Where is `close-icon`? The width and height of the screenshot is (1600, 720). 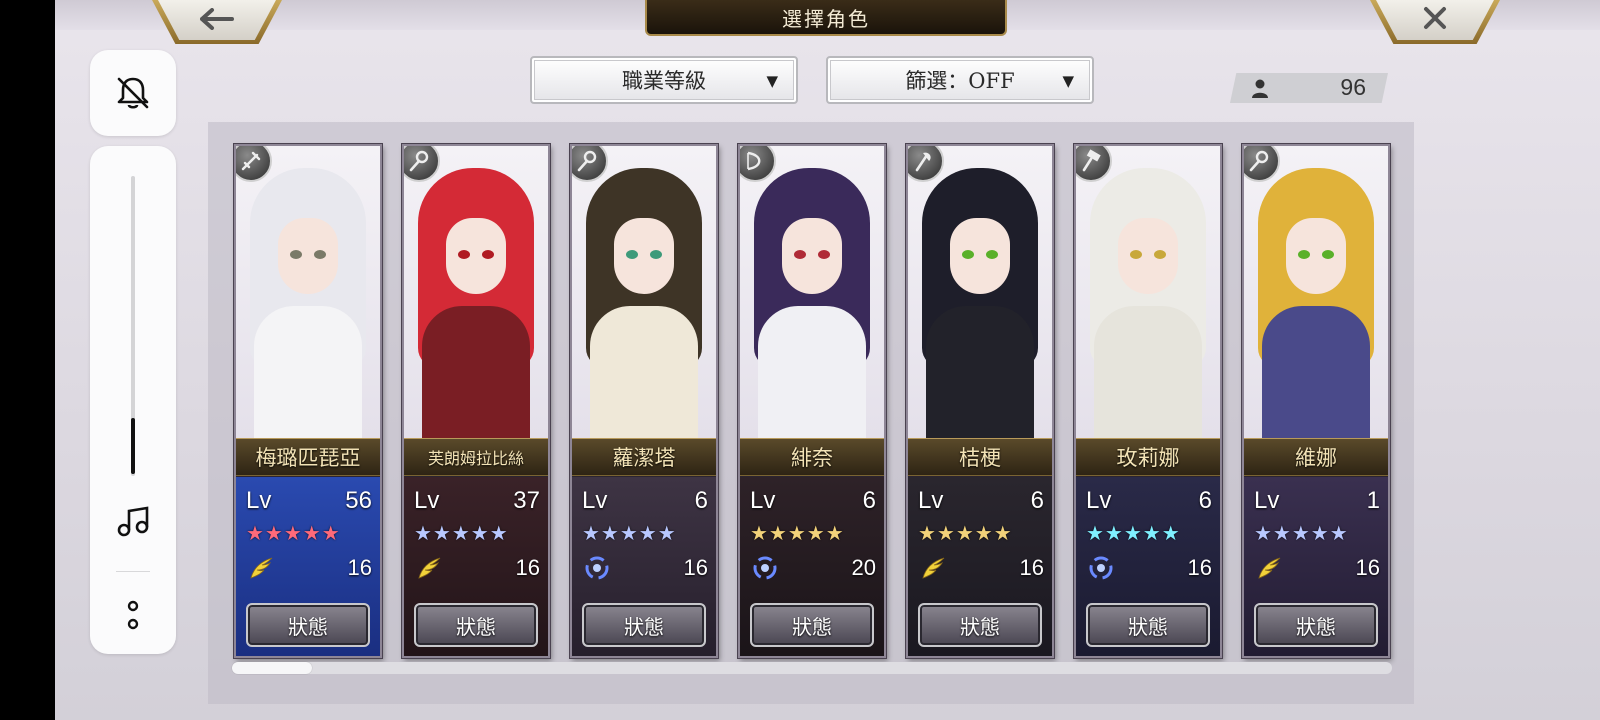 close-icon is located at coordinates (1435, 20).